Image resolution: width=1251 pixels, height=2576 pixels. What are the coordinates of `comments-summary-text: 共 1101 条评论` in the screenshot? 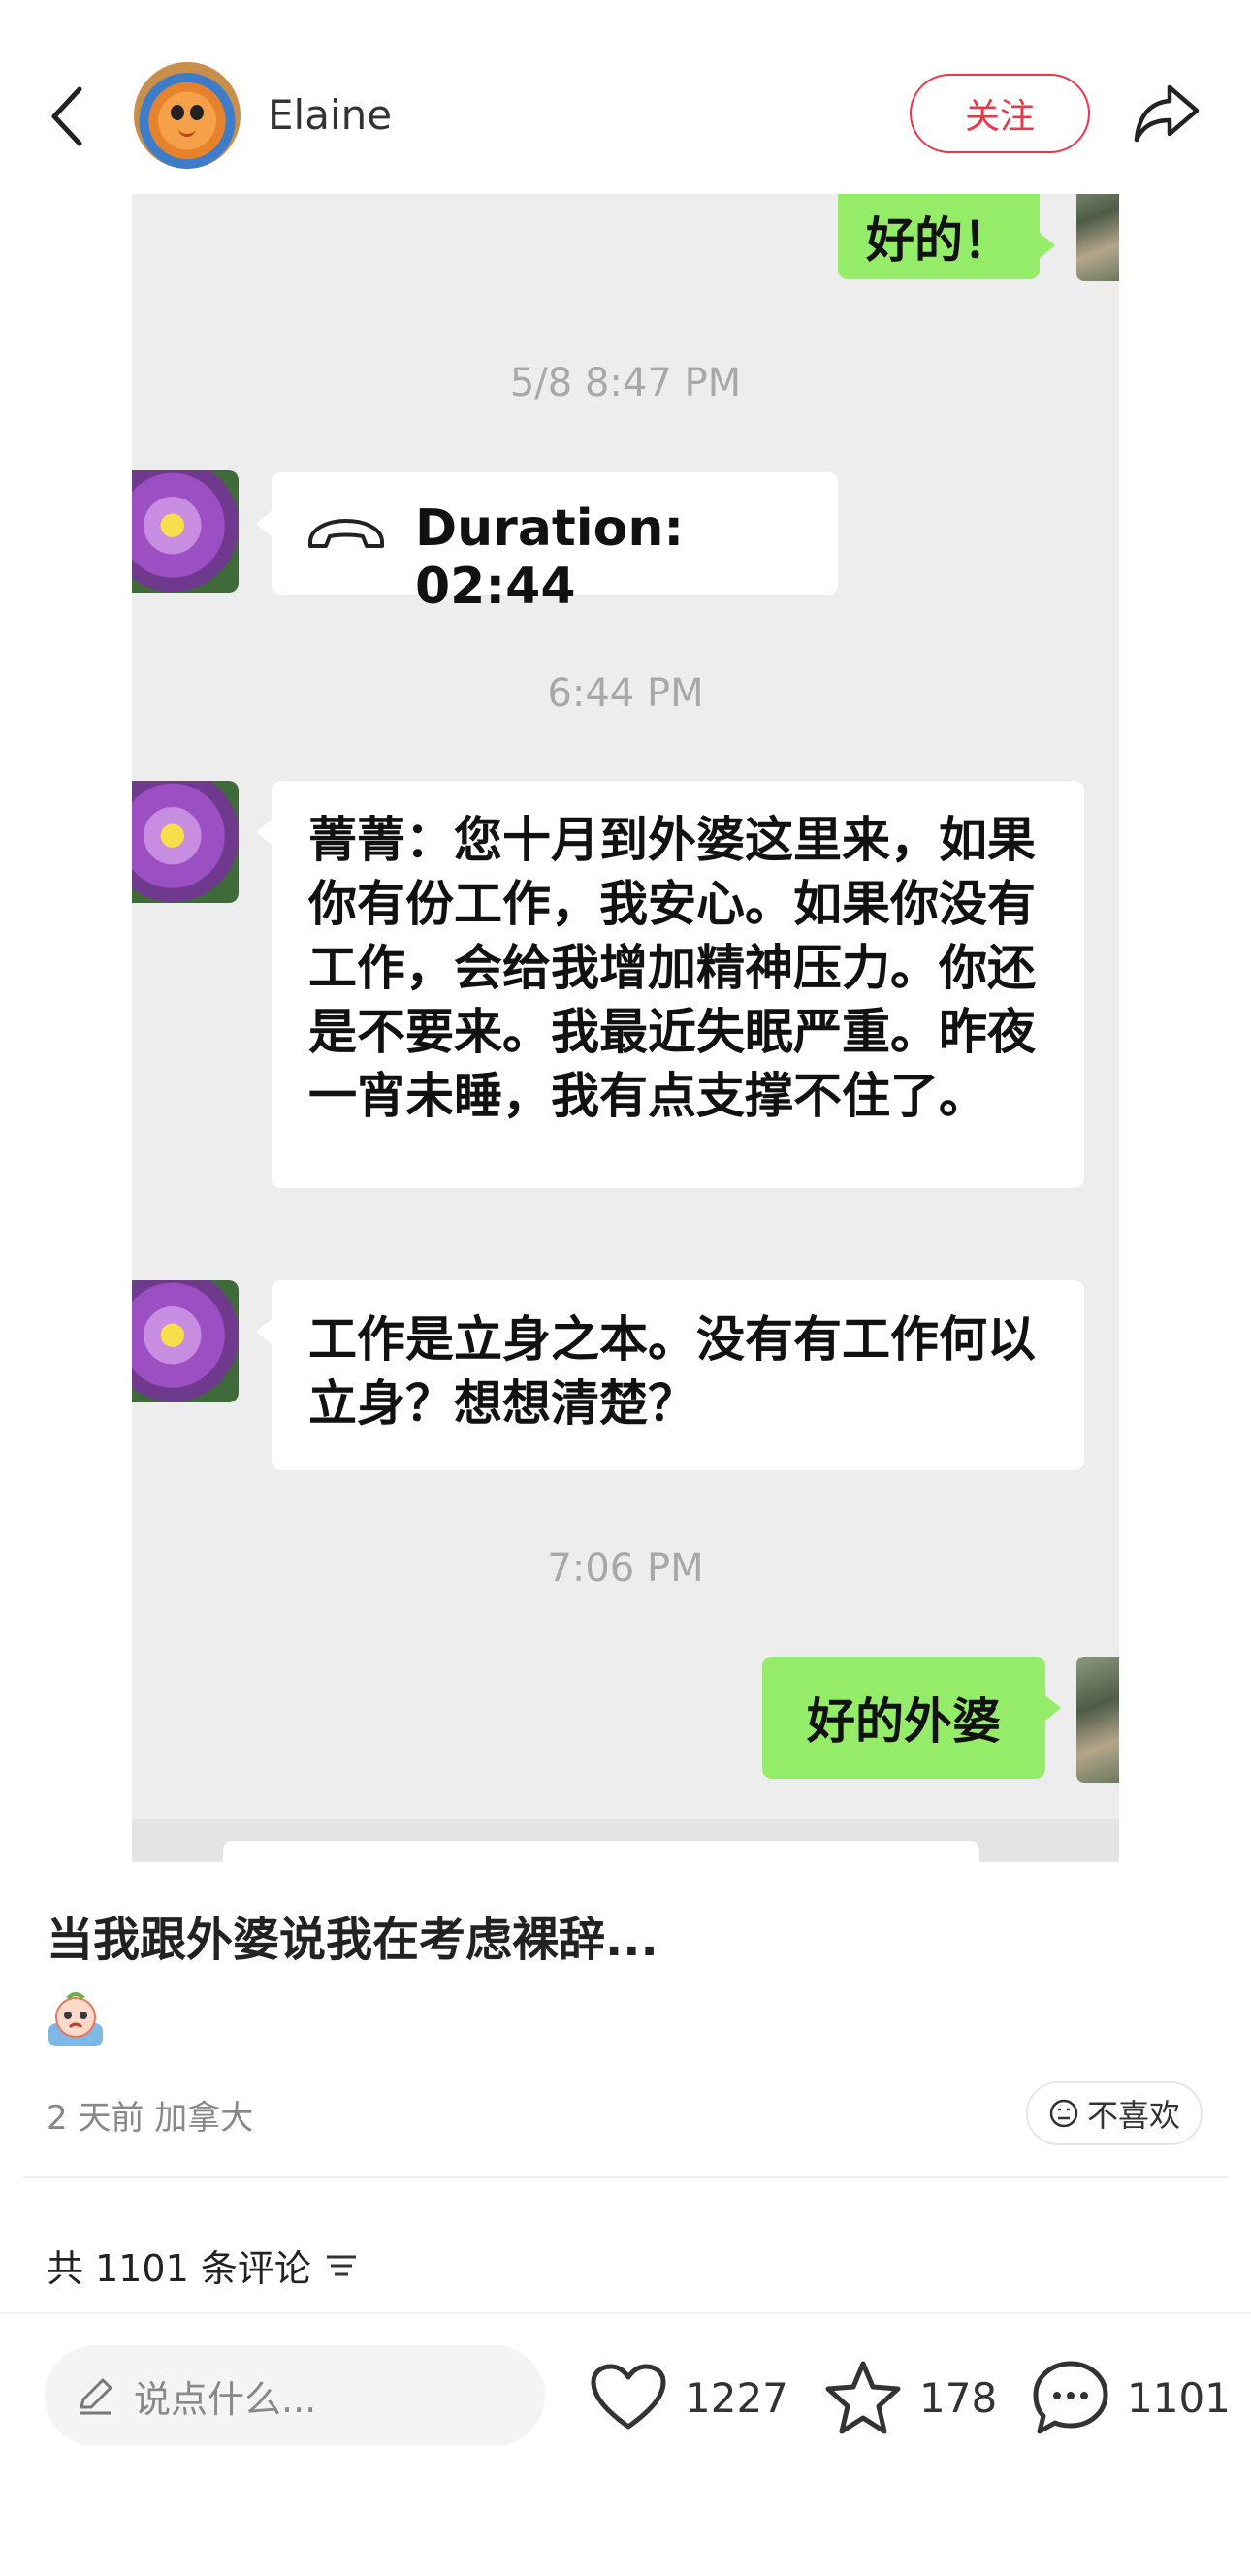 It's located at (179, 2268).